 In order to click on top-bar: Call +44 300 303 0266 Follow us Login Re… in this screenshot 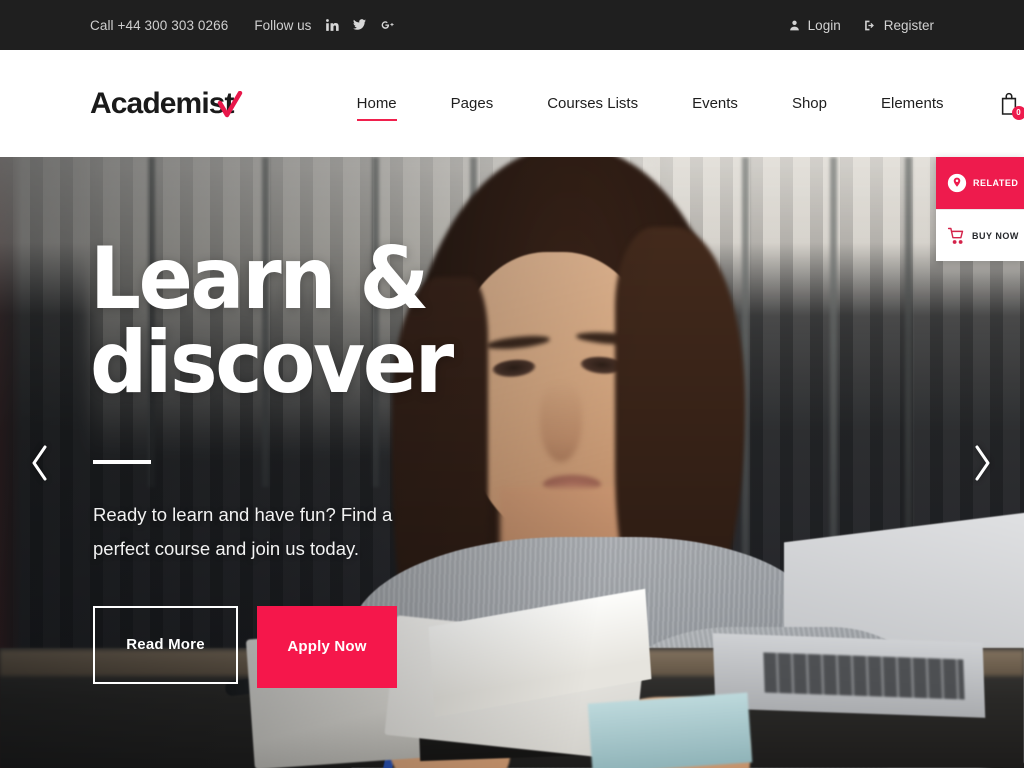, I will do `click(512, 25)`.